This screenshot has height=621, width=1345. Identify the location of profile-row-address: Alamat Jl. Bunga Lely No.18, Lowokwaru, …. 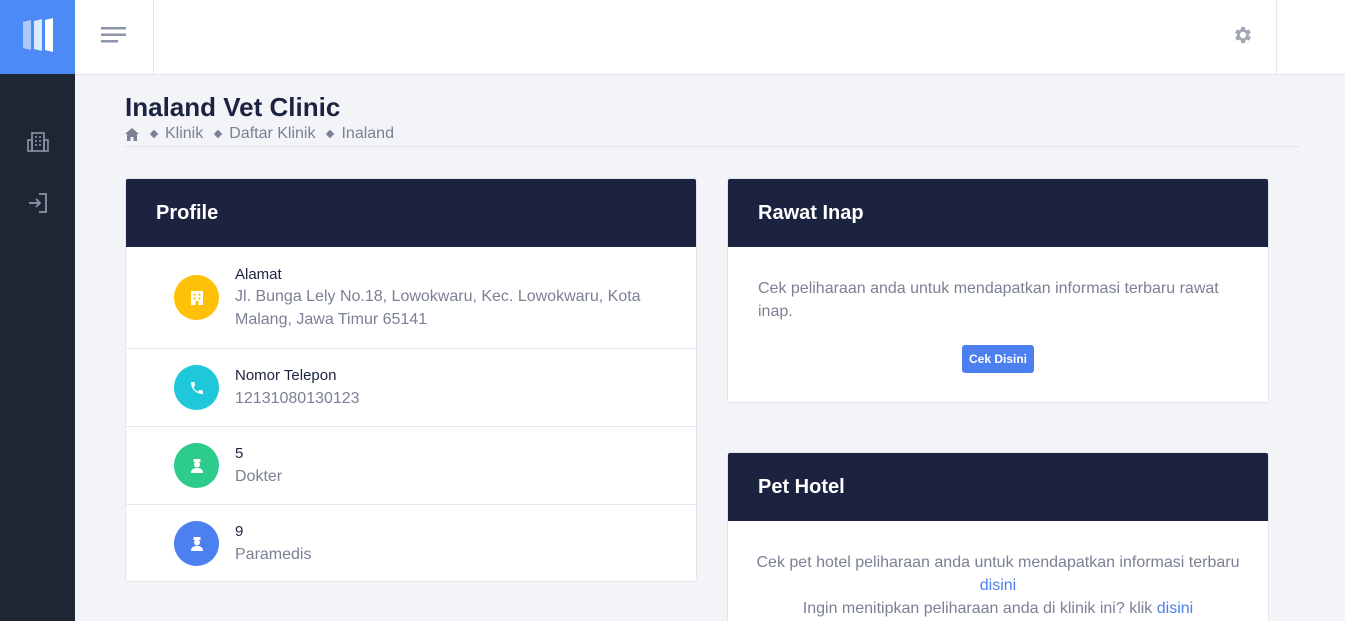
(411, 298).